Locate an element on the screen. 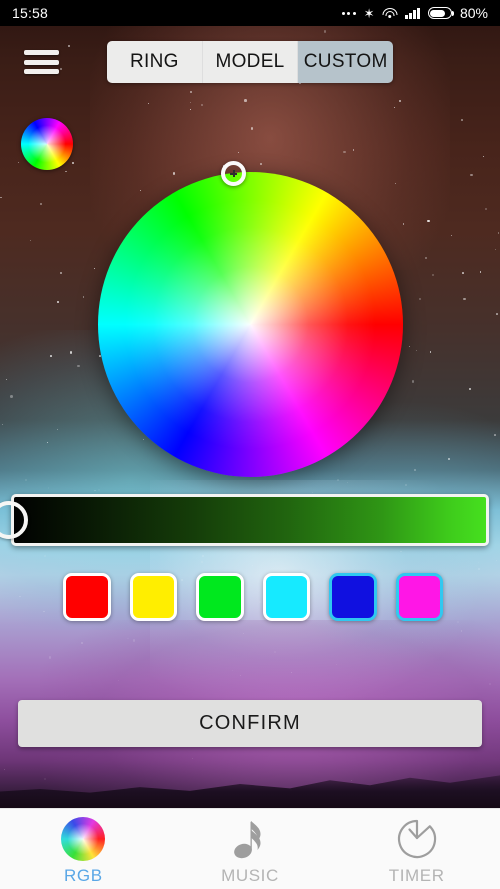  nav-label-rgb: RGB is located at coordinates (83, 875).